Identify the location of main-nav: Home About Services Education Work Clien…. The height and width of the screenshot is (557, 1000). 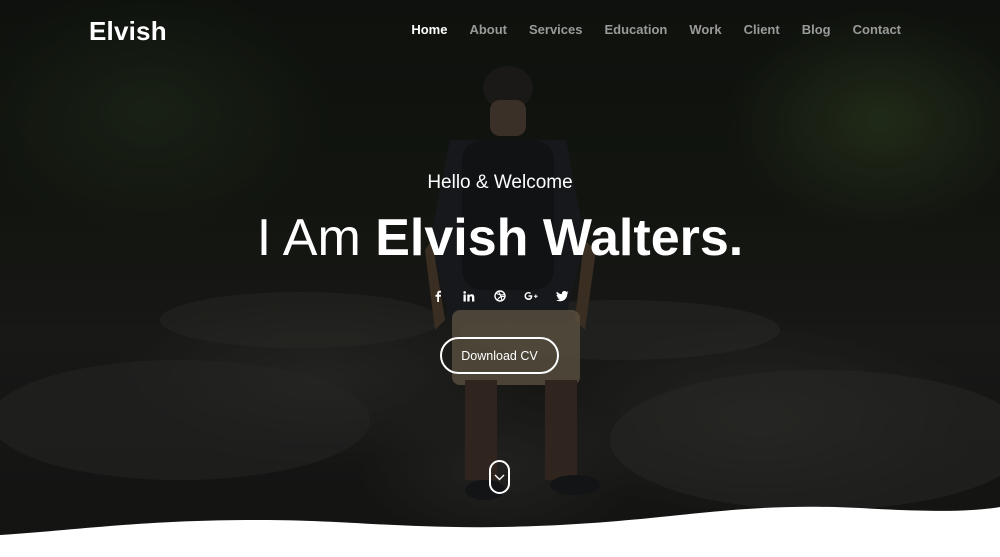
(645, 29).